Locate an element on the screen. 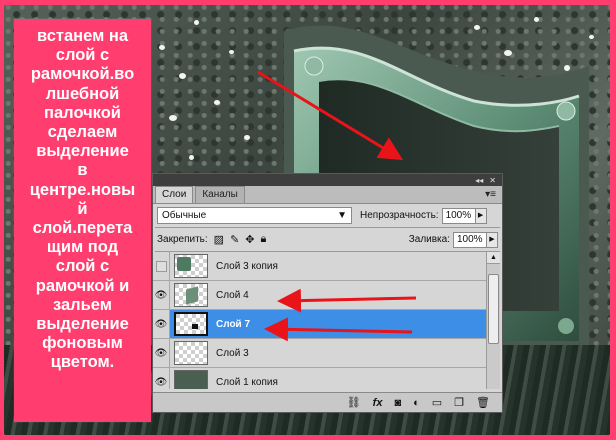 The height and width of the screenshot is (440, 616). opacity-label: Непрозрачность: is located at coordinates (399, 215).